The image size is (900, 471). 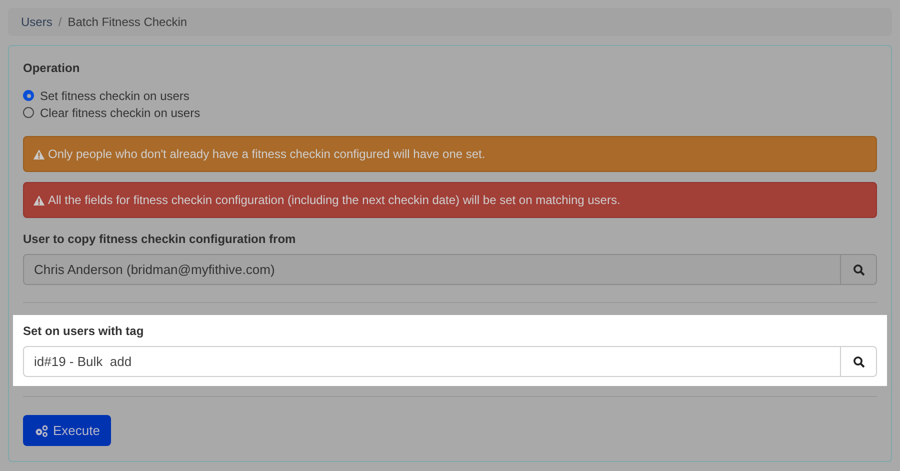 What do you see at coordinates (41, 430) in the screenshot?
I see `gears-icon` at bounding box center [41, 430].